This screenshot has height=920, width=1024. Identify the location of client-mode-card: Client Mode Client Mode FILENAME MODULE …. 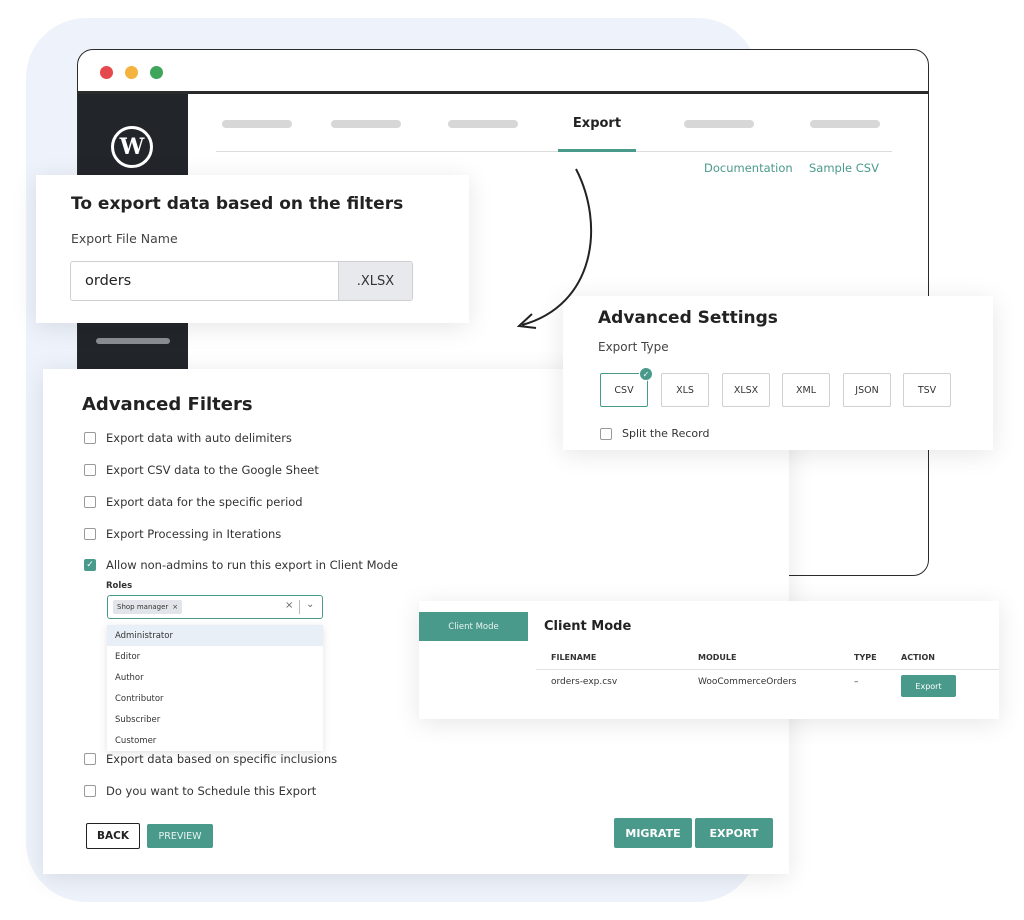
(709, 660).